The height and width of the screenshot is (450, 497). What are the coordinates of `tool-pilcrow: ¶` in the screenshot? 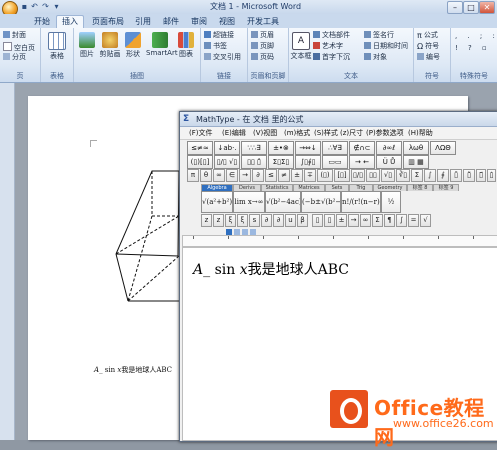 It's located at (389, 220).